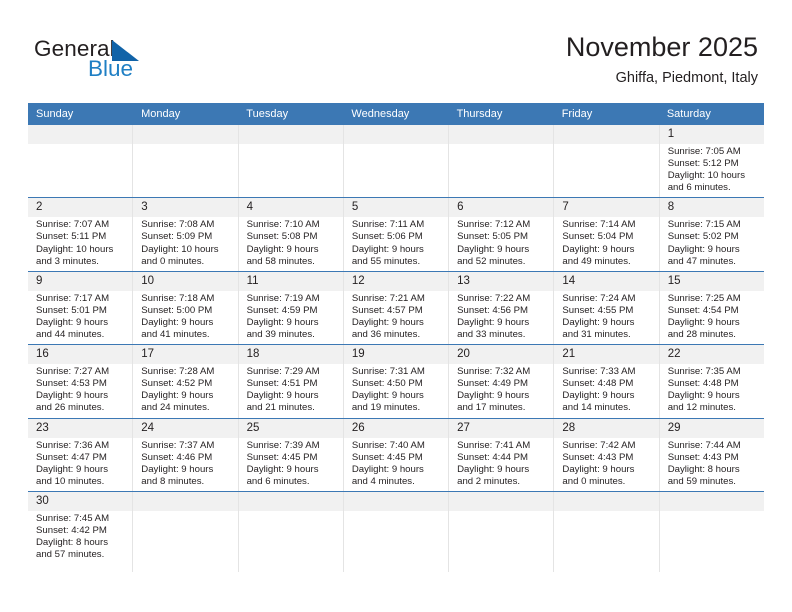  Describe the element at coordinates (599, 445) in the screenshot. I see `day-detail-line: Sunrise: 7:42 AM` at that location.